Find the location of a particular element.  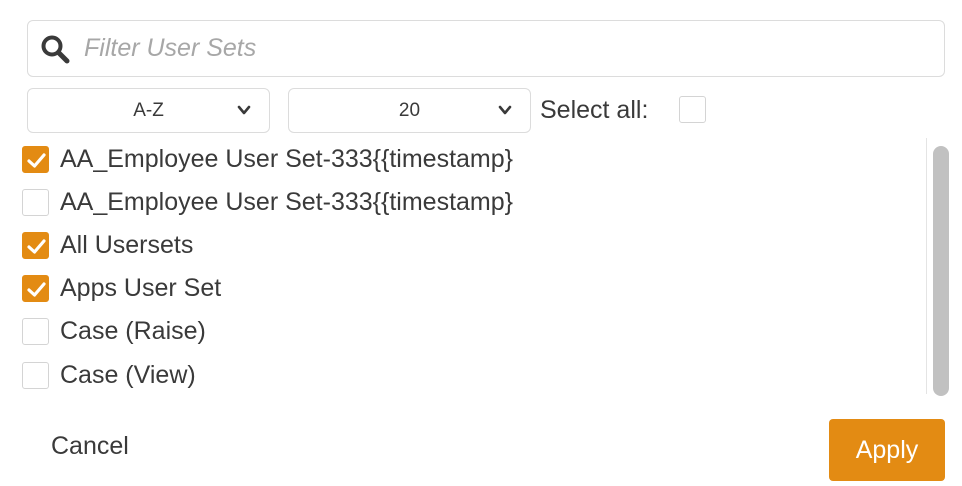

cancel-button: Cancel is located at coordinates (90, 446).